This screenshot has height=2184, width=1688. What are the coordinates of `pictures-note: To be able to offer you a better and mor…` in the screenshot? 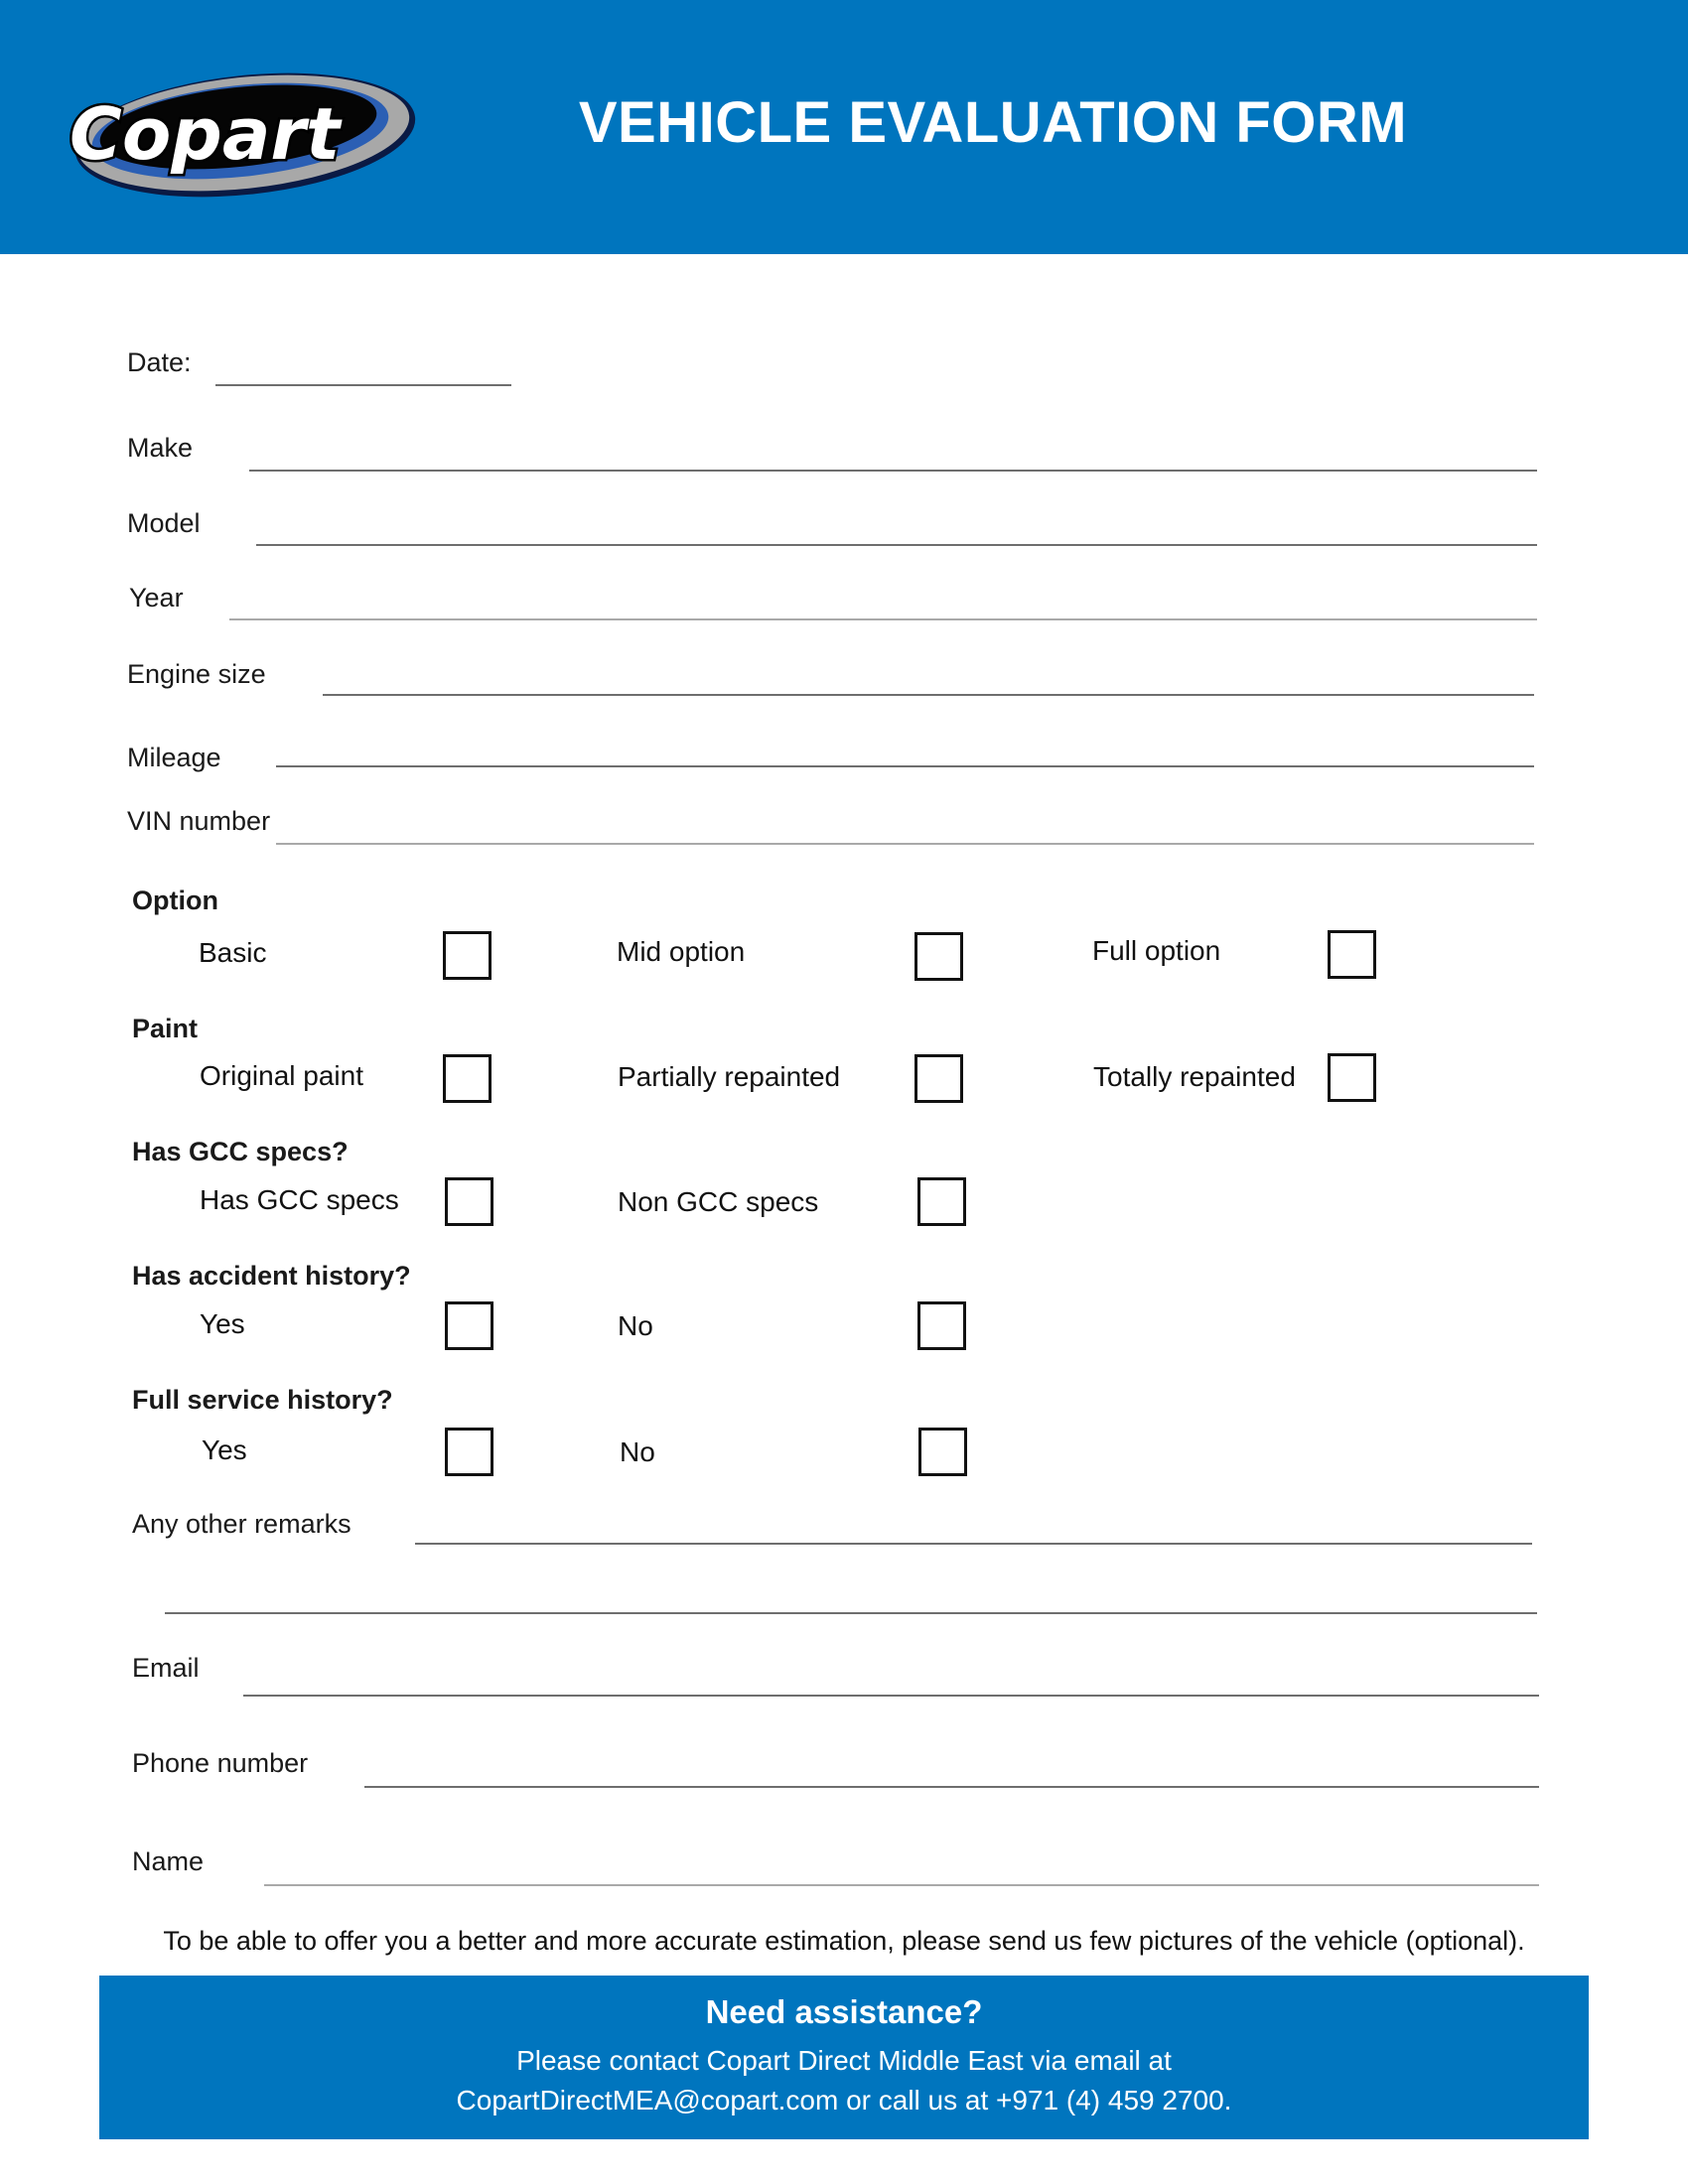 It's located at (844, 1941).